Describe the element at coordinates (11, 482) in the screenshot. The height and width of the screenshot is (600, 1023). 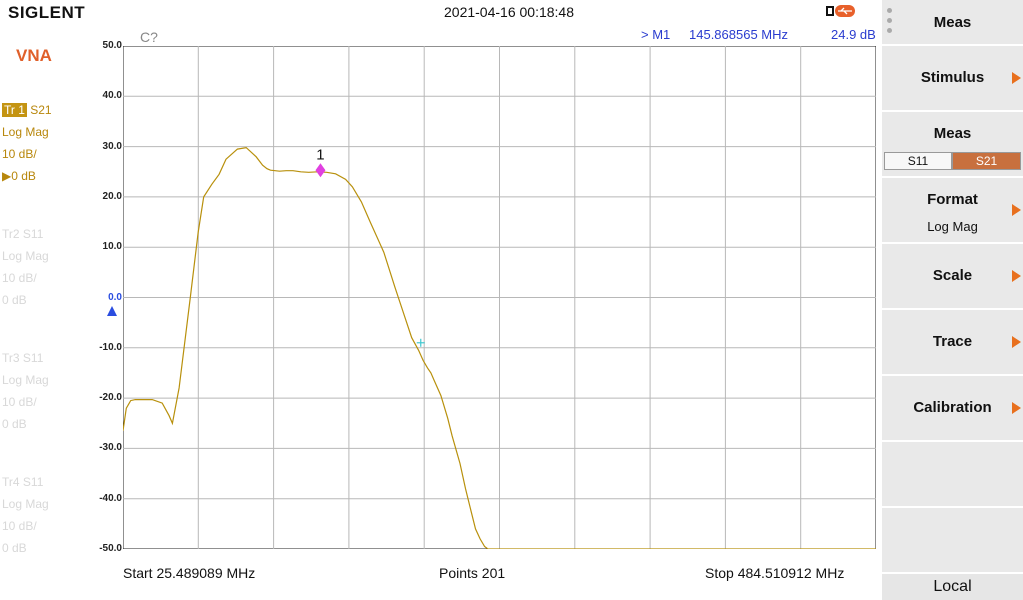
I see `trace-tag: Tr4` at that location.